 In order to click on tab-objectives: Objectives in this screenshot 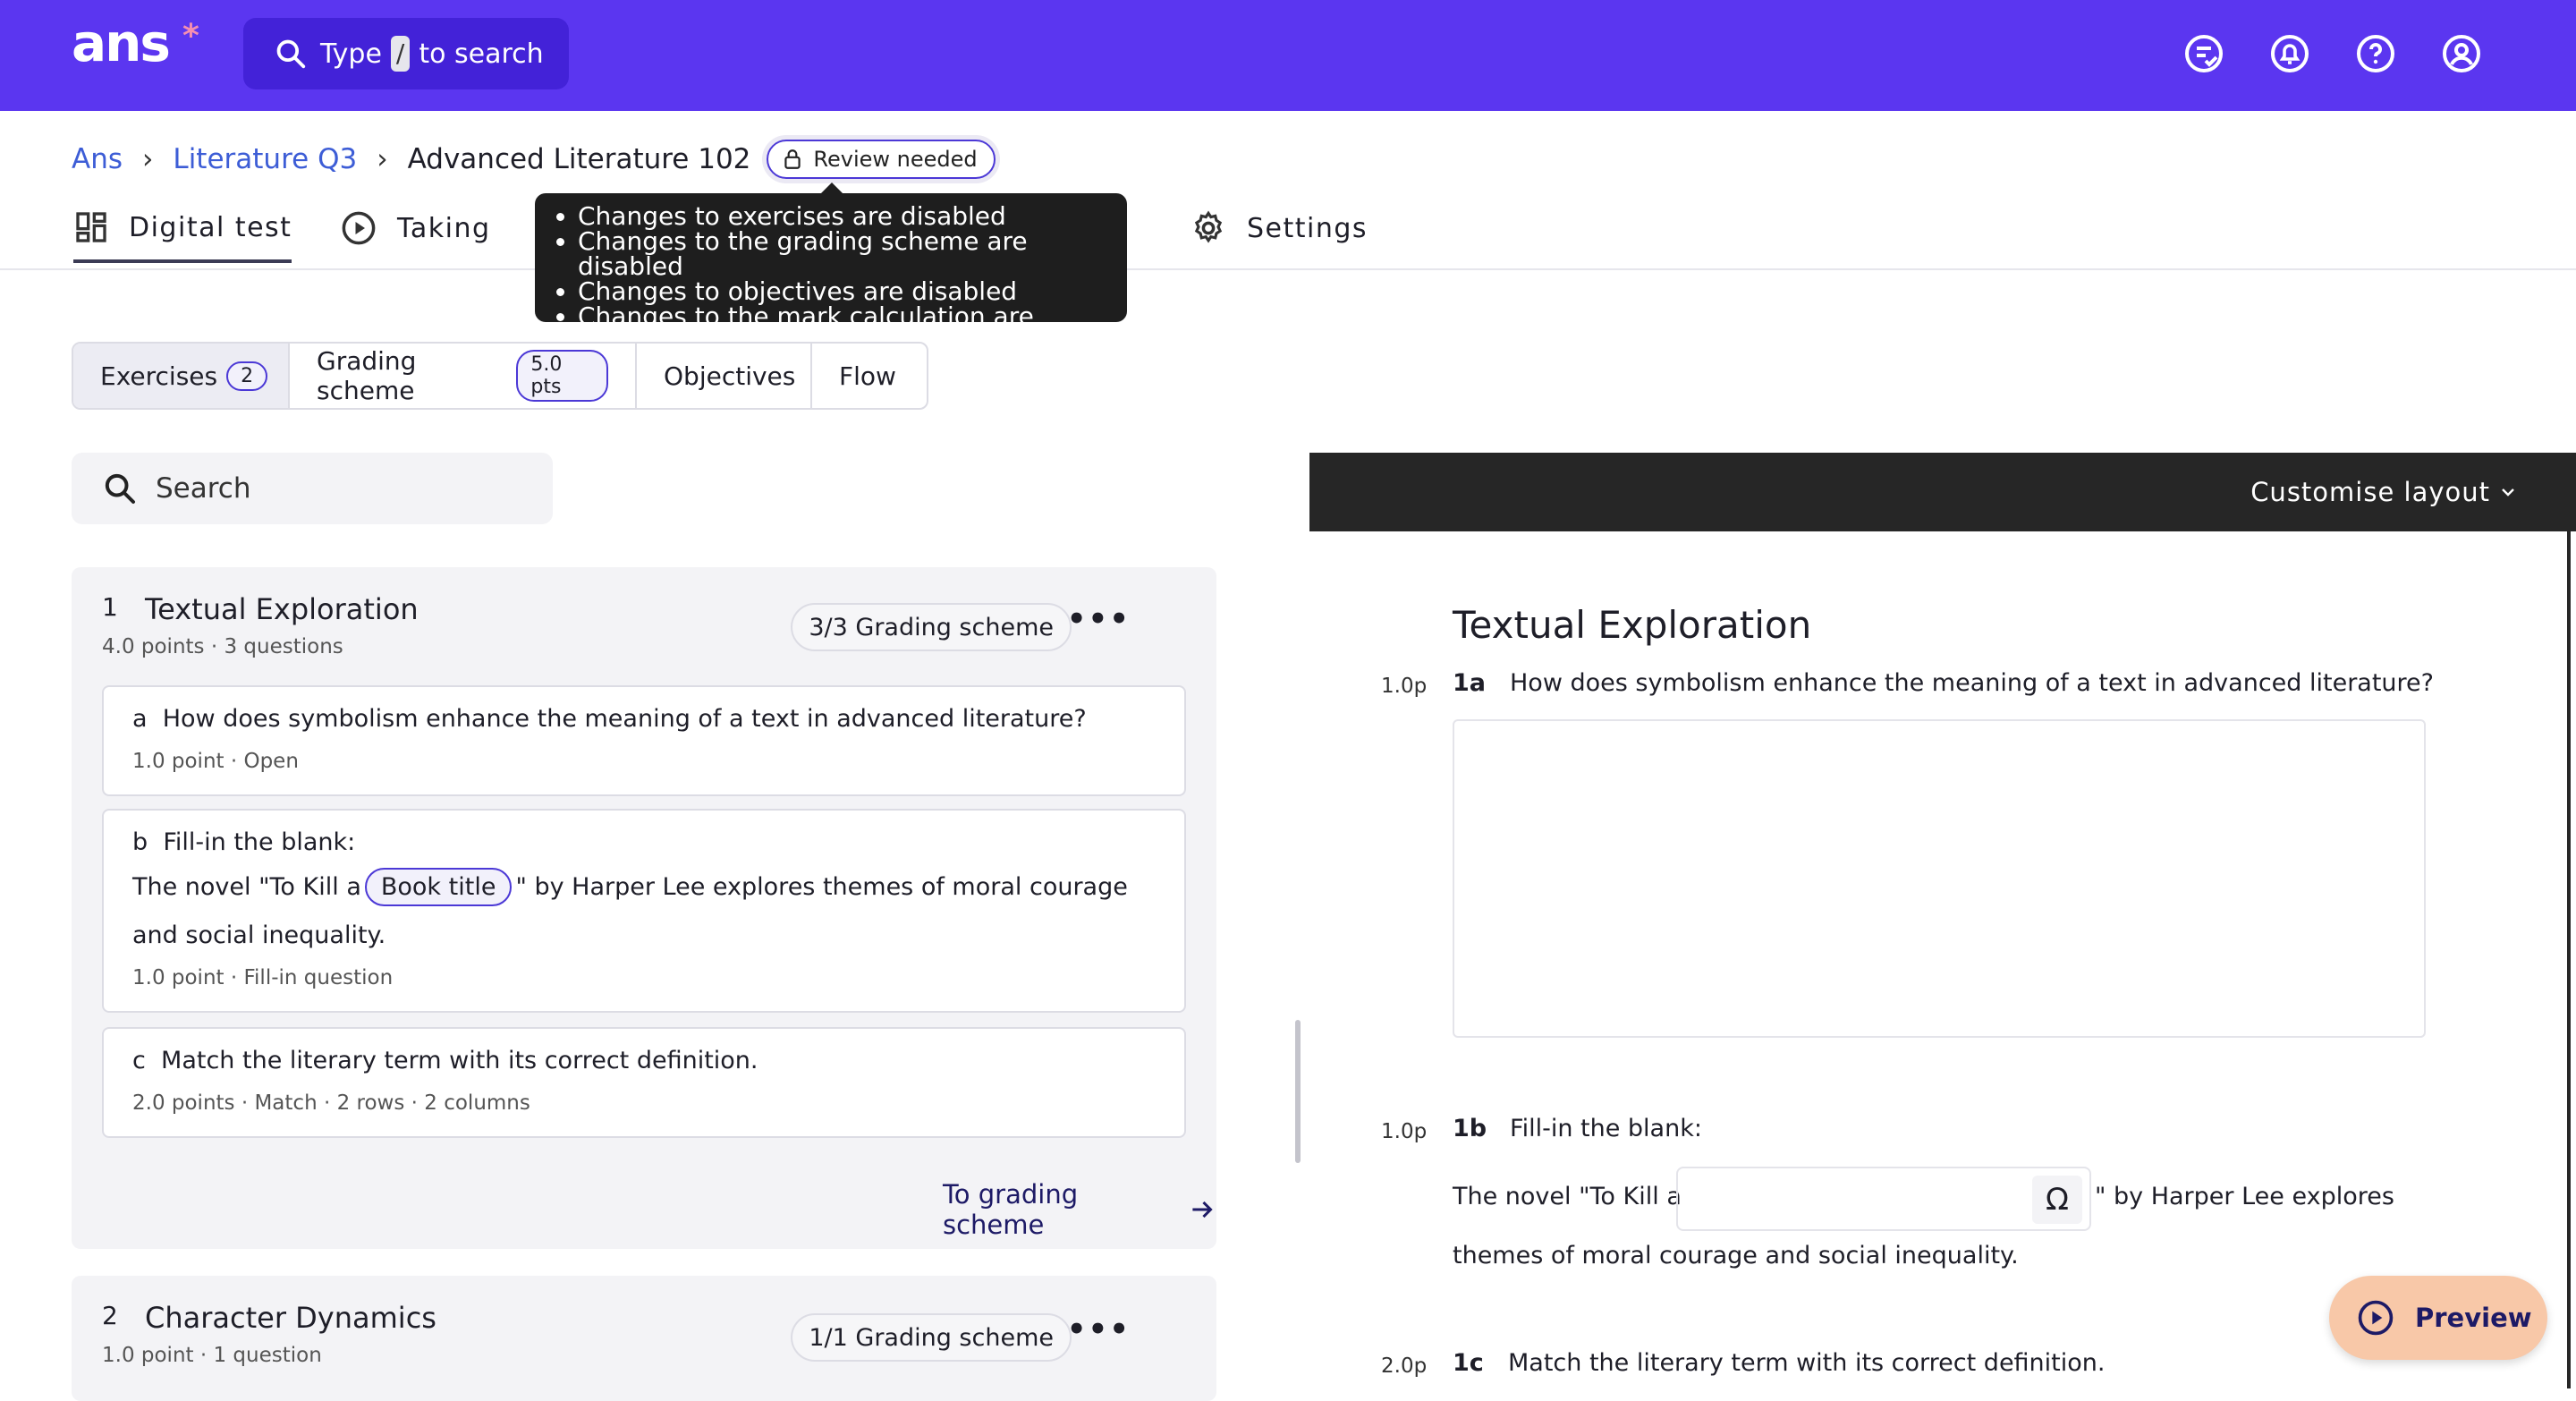, I will do `click(724, 376)`.